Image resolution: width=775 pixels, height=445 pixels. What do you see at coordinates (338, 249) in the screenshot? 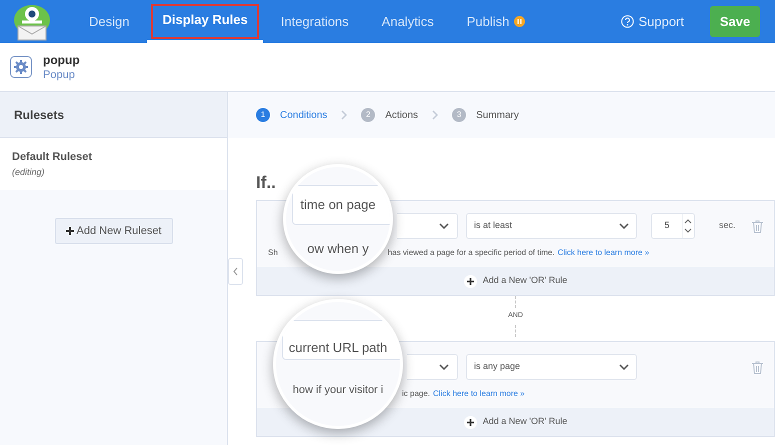
I see `magnified-help-text: ow when y` at bounding box center [338, 249].